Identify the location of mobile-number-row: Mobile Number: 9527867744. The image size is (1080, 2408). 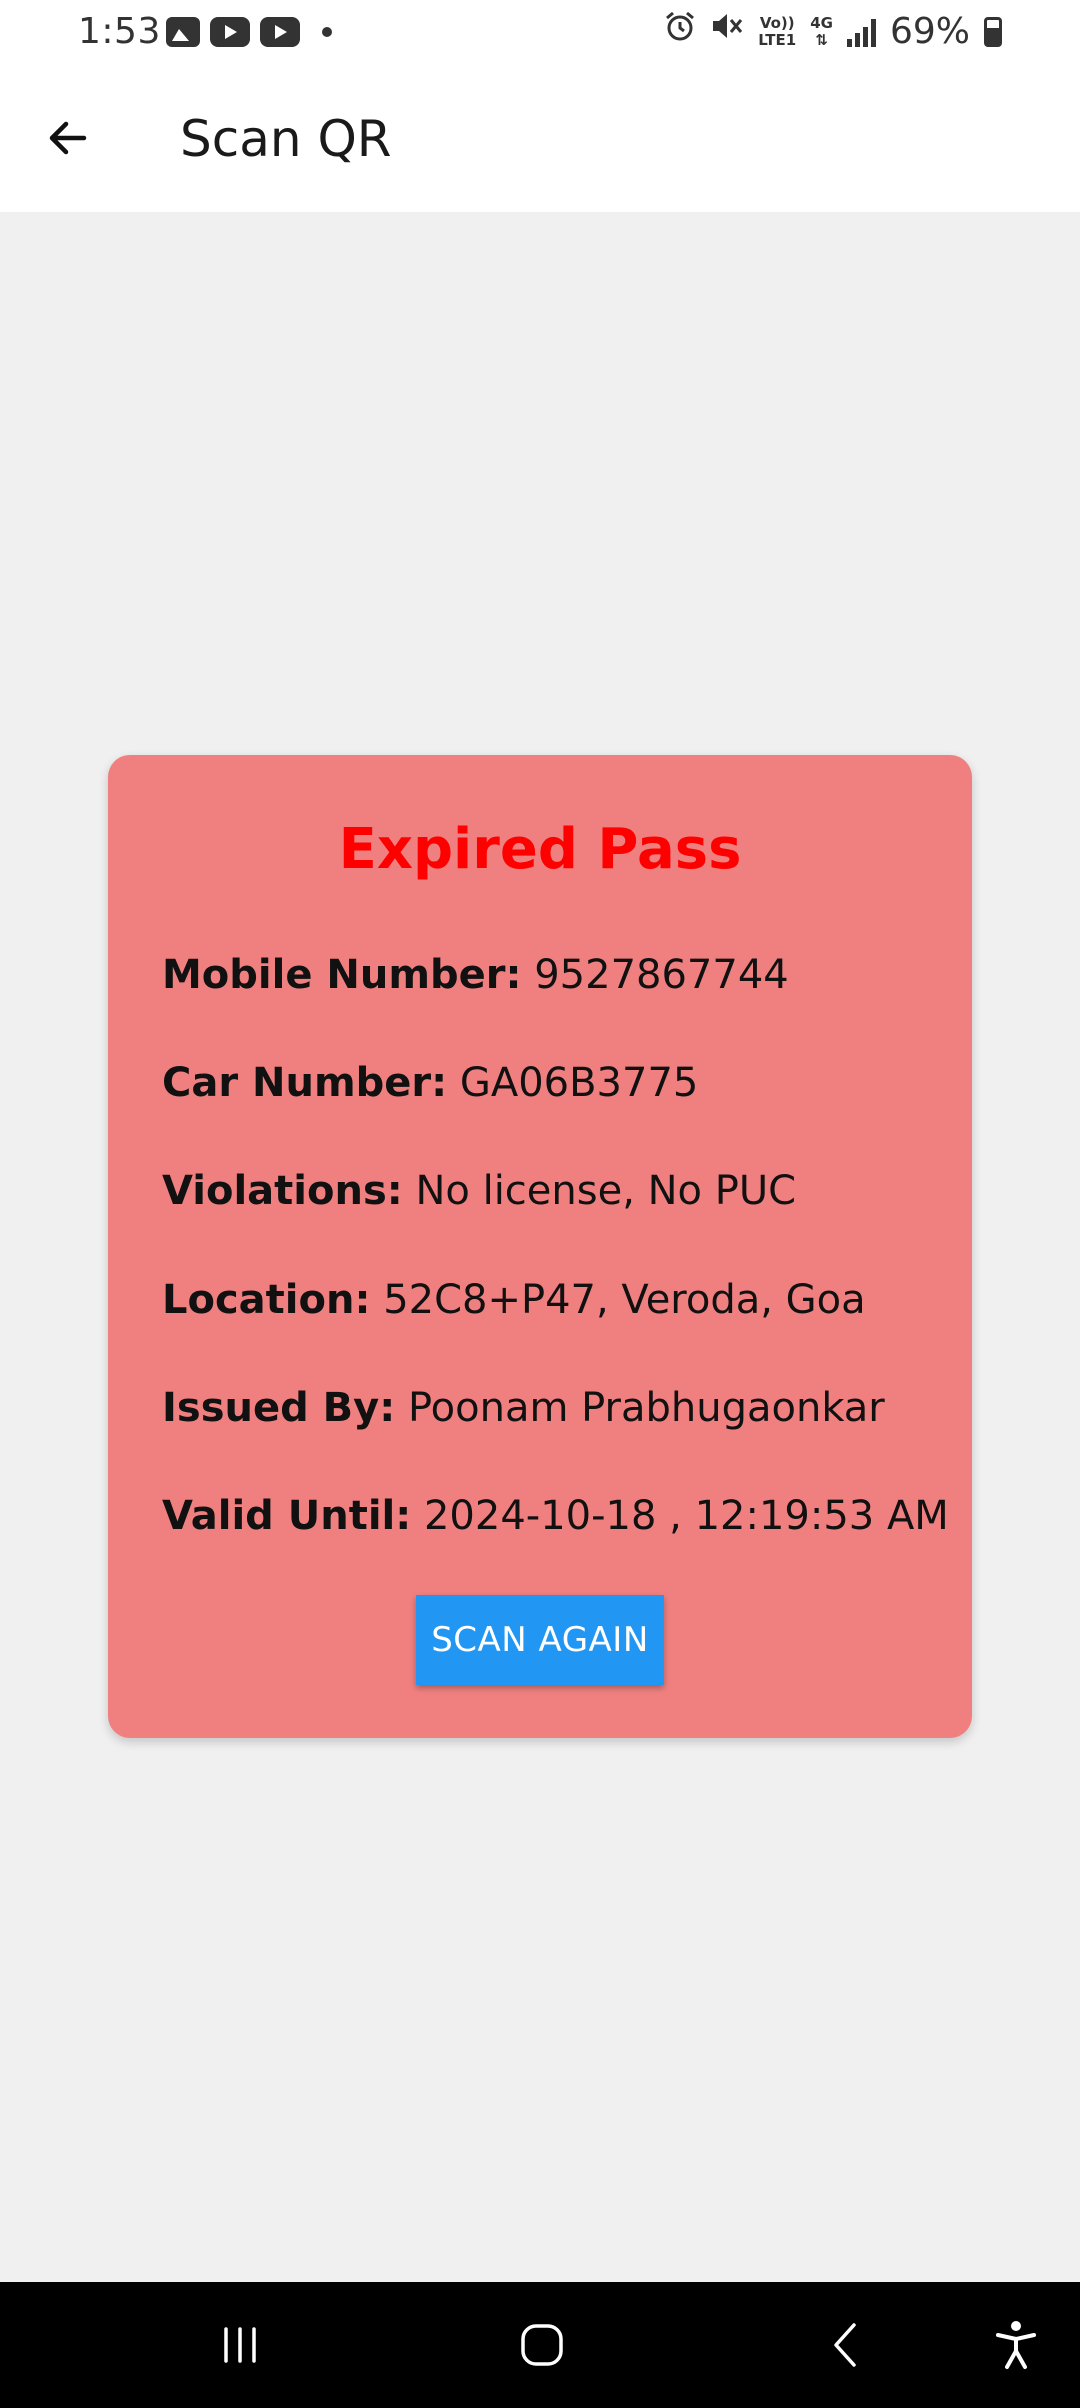
(475, 975).